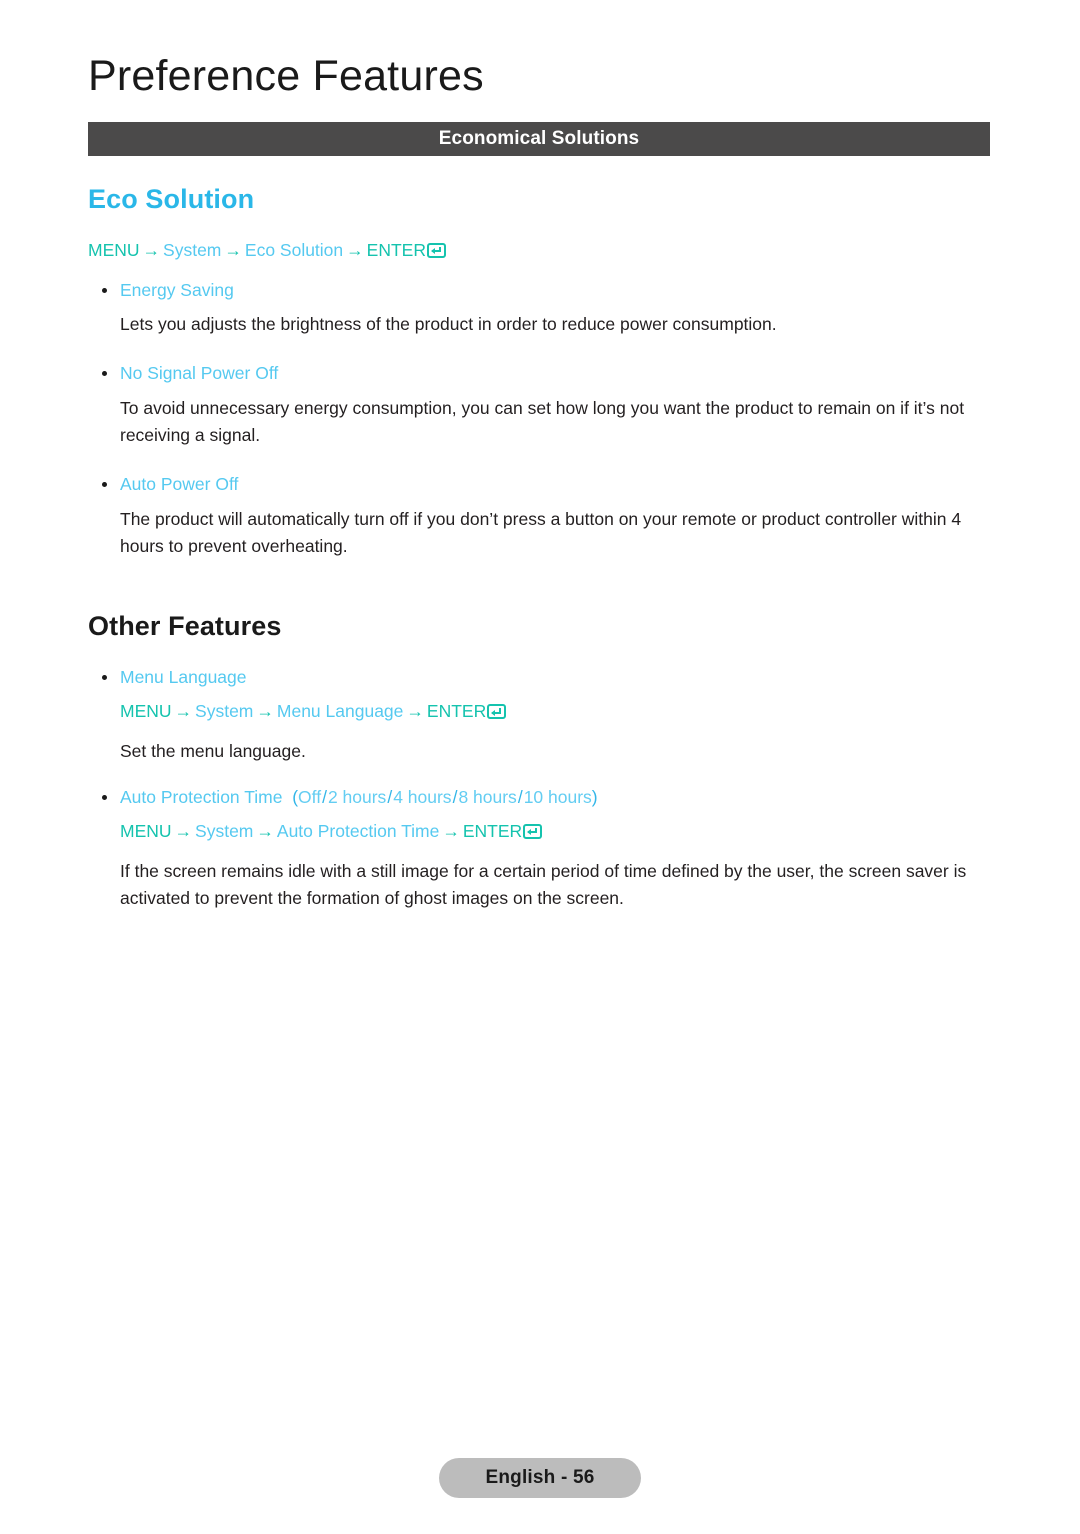  What do you see at coordinates (177, 289) in the screenshot?
I see `bullet-label-energy-saving: Energy Saving` at bounding box center [177, 289].